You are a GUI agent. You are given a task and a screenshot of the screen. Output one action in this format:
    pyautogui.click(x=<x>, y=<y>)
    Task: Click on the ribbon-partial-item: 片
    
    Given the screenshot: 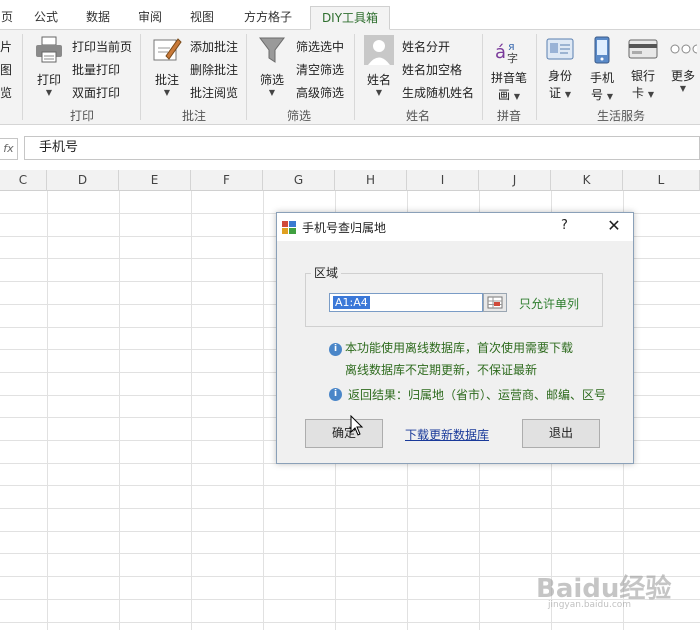 What is the action you would take?
    pyautogui.click(x=6, y=46)
    